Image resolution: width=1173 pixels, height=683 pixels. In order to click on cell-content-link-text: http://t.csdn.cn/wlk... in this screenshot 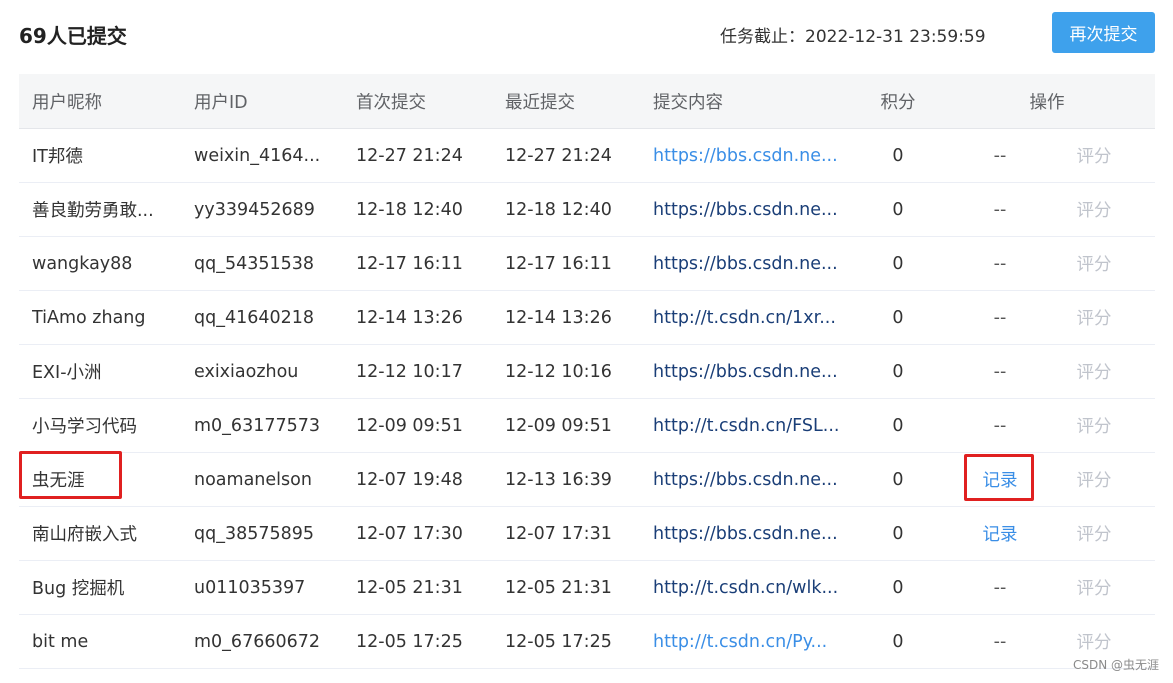, I will do `click(749, 588)`.